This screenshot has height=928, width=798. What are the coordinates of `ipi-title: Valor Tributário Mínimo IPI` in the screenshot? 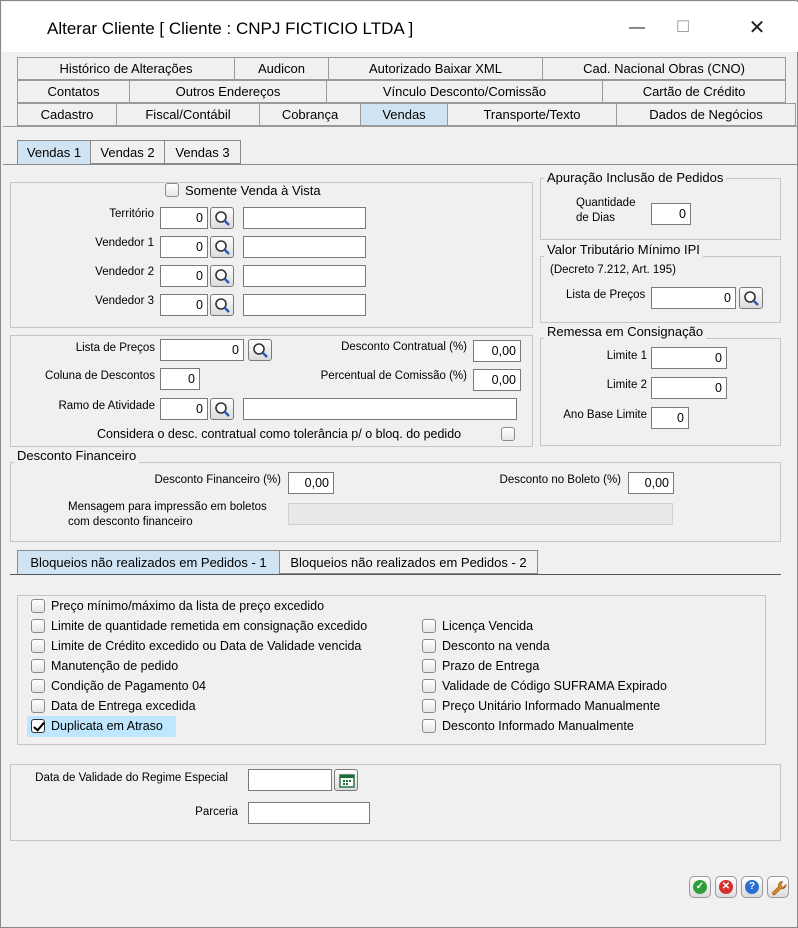 It's located at (623, 249).